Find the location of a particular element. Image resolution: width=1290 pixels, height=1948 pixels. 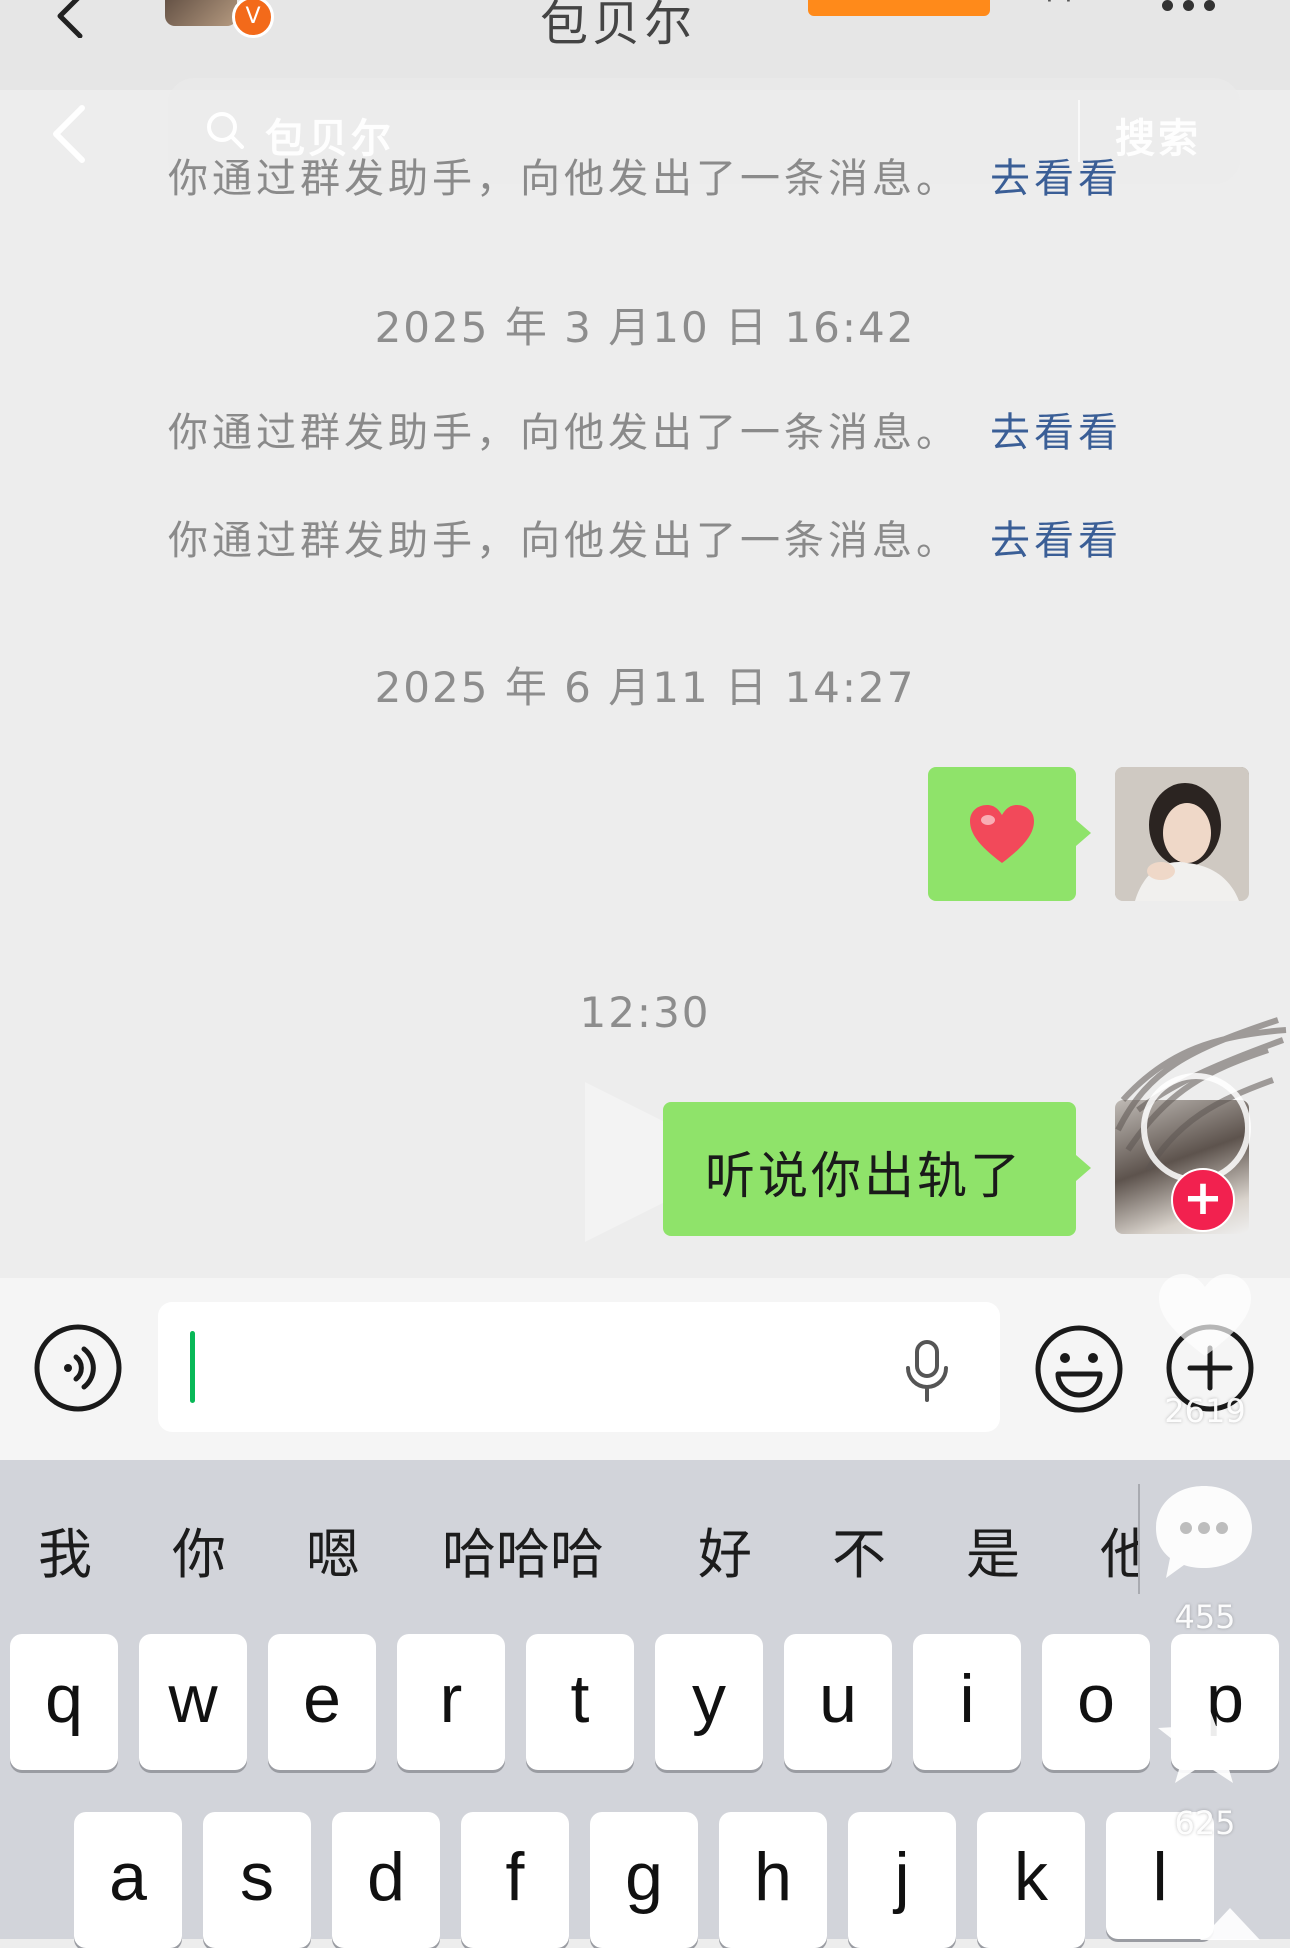

key-f: f is located at coordinates (515, 1880).